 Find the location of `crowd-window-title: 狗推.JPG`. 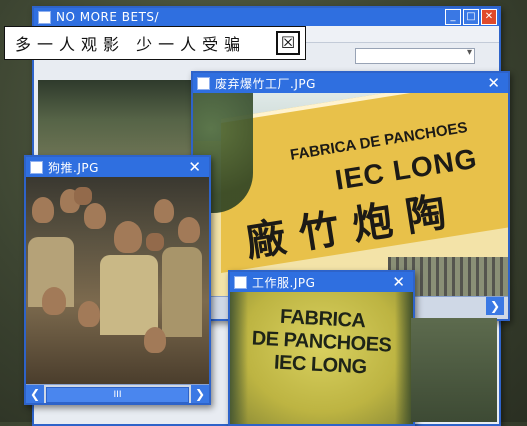

crowd-window-title: 狗推.JPG is located at coordinates (73, 167).